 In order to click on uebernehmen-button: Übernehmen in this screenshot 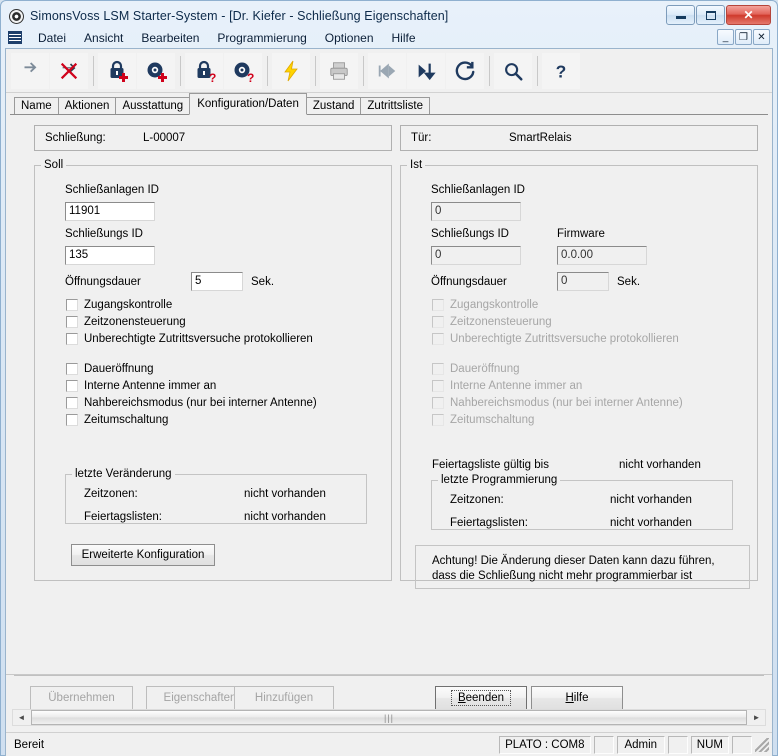, I will do `click(81, 698)`.